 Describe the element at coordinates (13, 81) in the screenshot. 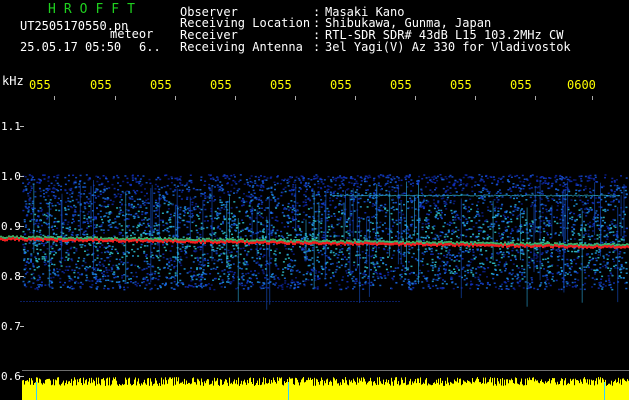

I see `frequency-unit: kHz` at that location.